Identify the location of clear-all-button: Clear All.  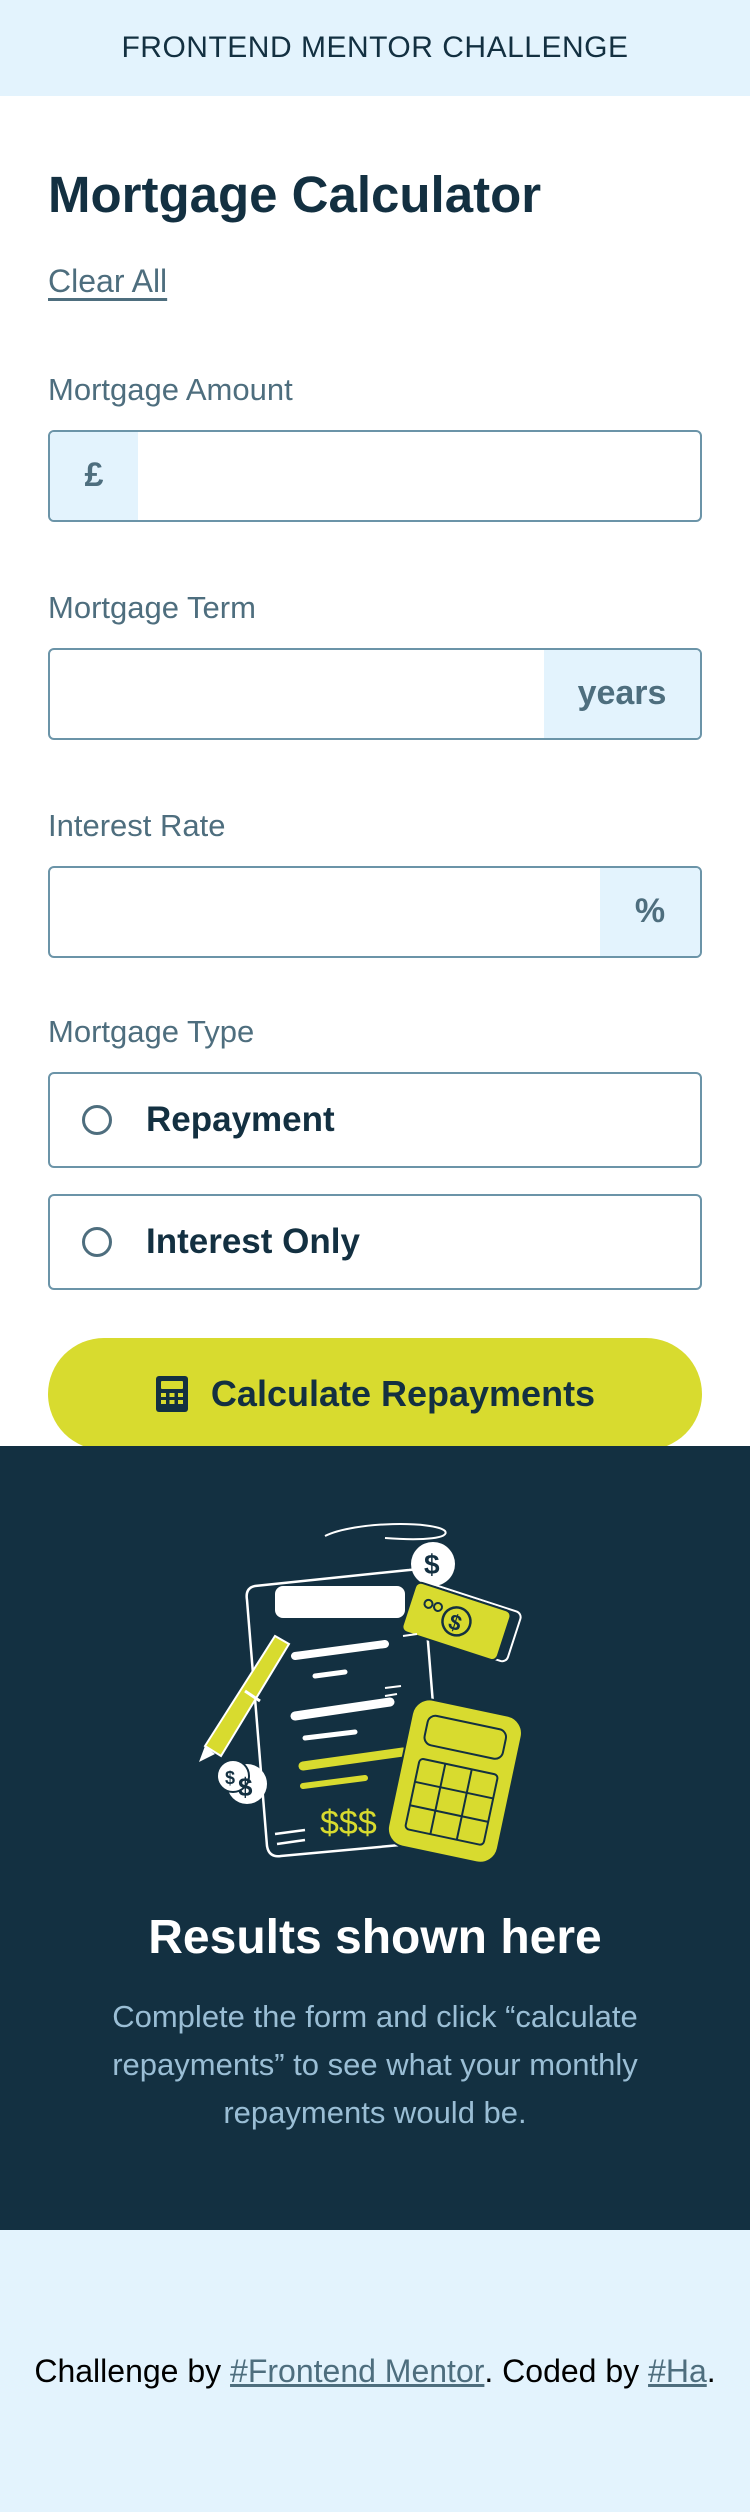
(107, 281).